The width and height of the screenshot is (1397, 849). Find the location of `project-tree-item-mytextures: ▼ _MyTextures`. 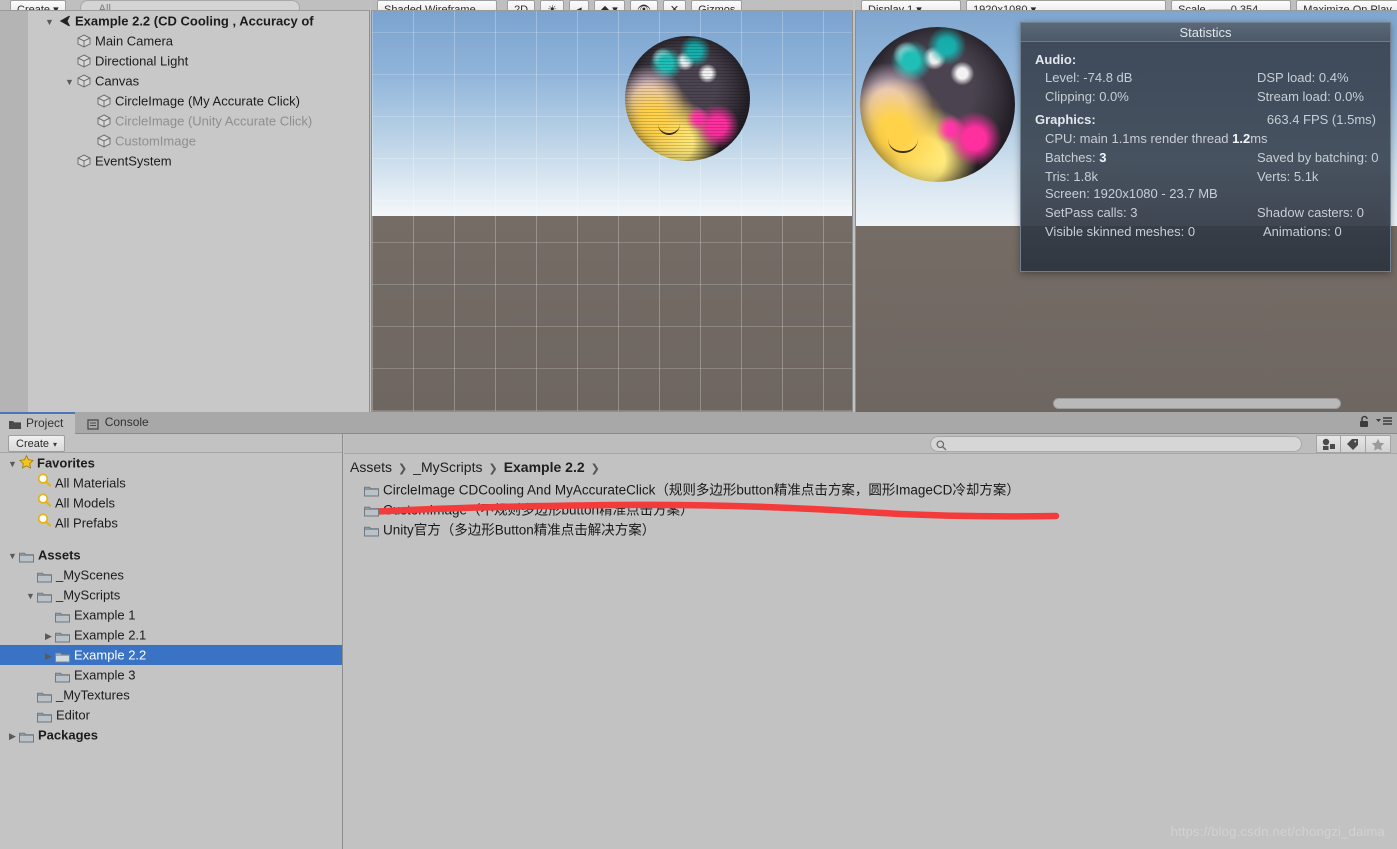

project-tree-item-mytextures: ▼ _MyTextures is located at coordinates (171, 695).